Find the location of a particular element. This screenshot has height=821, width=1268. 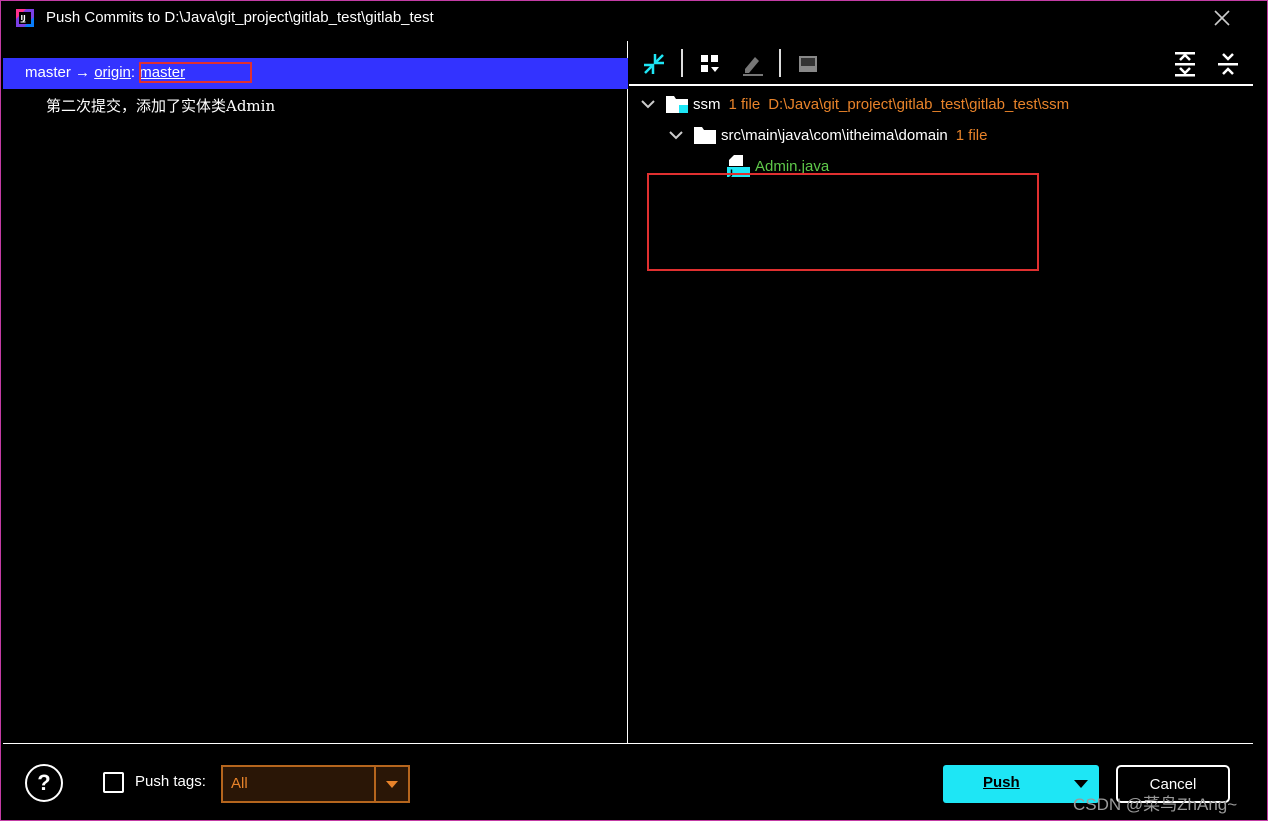

collapse-arrows-icon is located at coordinates (654, 64).